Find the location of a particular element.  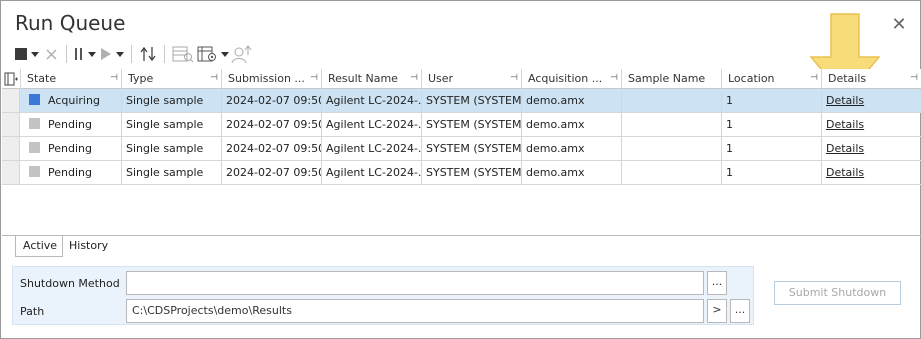

column-label: Sample Name is located at coordinates (667, 78).